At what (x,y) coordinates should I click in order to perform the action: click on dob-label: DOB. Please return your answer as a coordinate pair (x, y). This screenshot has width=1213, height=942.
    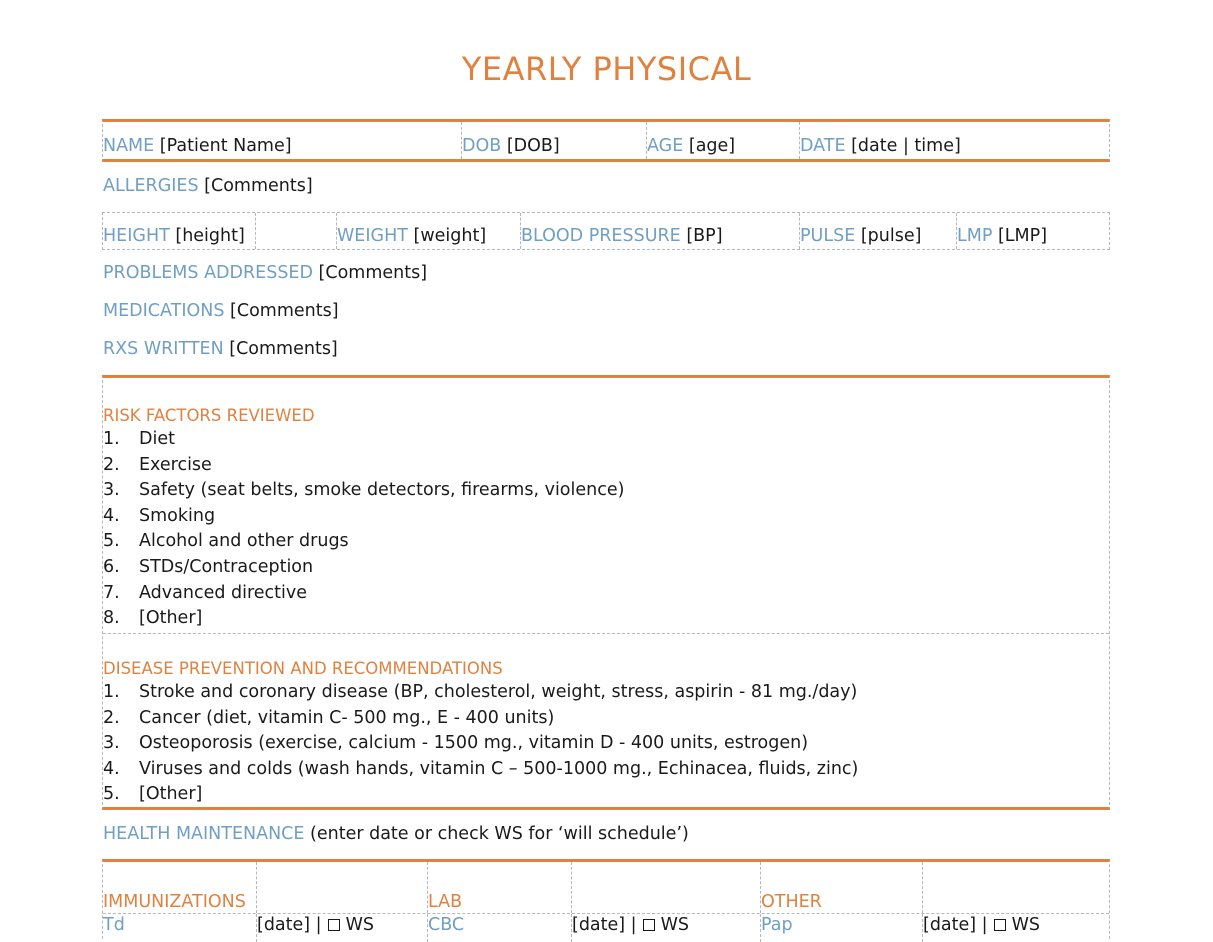
    Looking at the image, I should click on (482, 146).